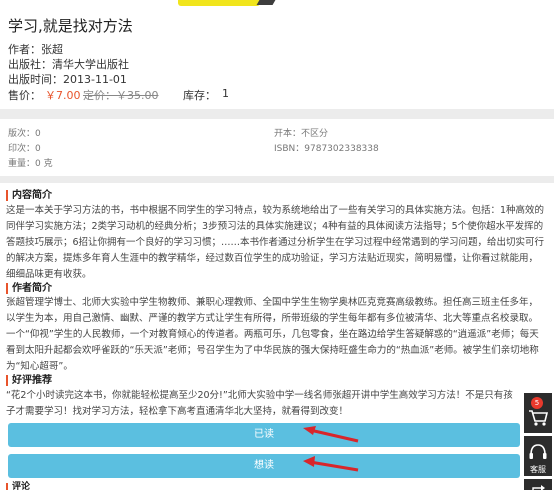  Describe the element at coordinates (288, 134) in the screenshot. I see `format-label: 开本：` at that location.